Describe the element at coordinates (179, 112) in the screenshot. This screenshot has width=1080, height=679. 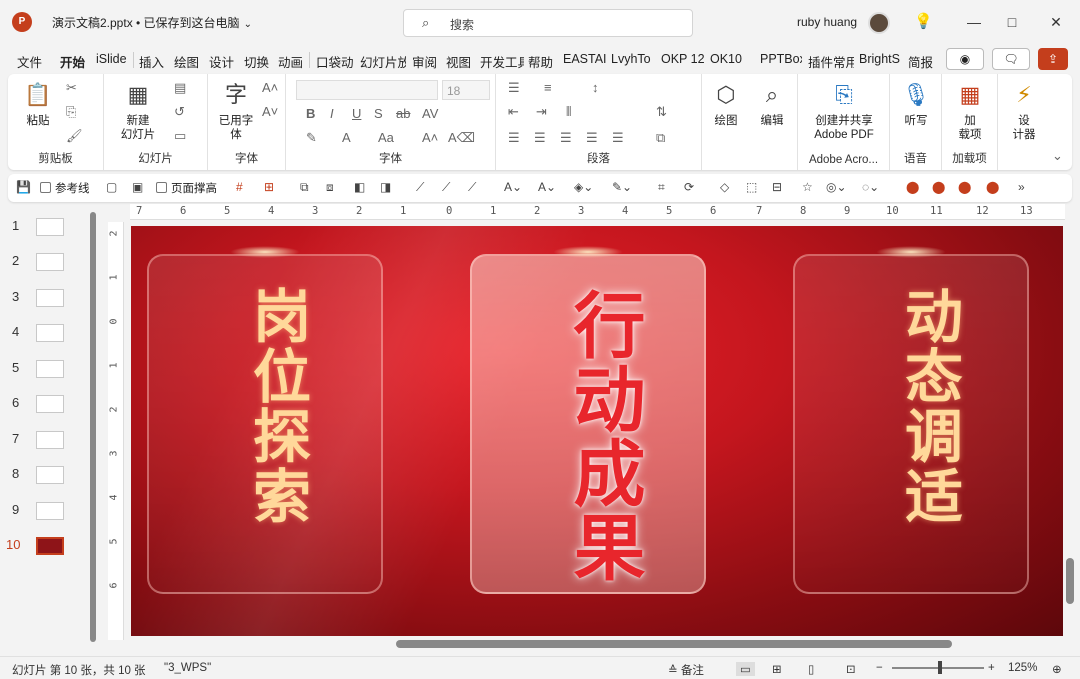
I see `reset-icon: ↺` at that location.